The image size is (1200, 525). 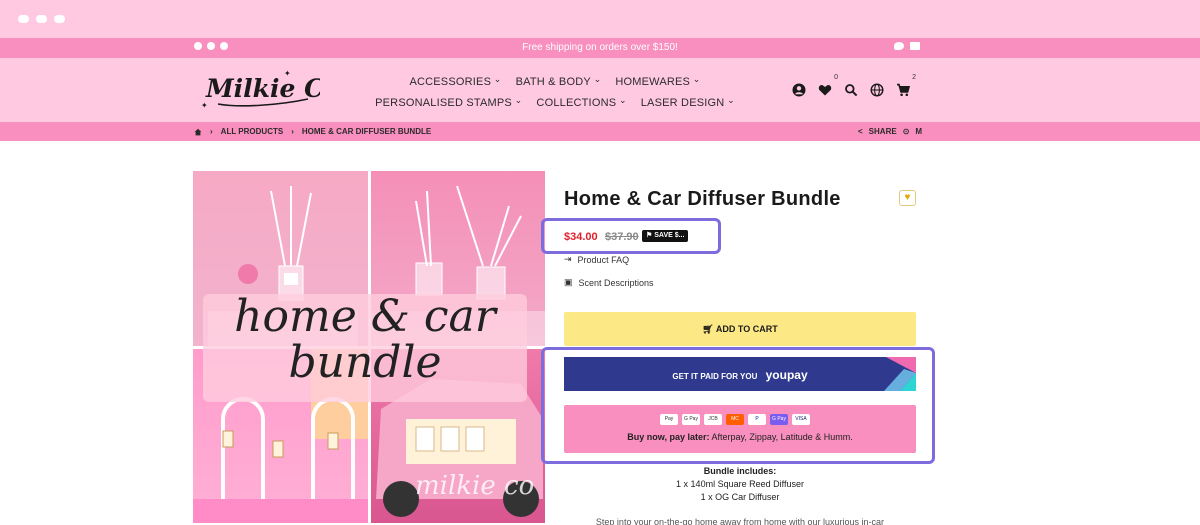 What do you see at coordinates (657, 82) in the screenshot?
I see `nav-homewares: HOMEWARES` at bounding box center [657, 82].